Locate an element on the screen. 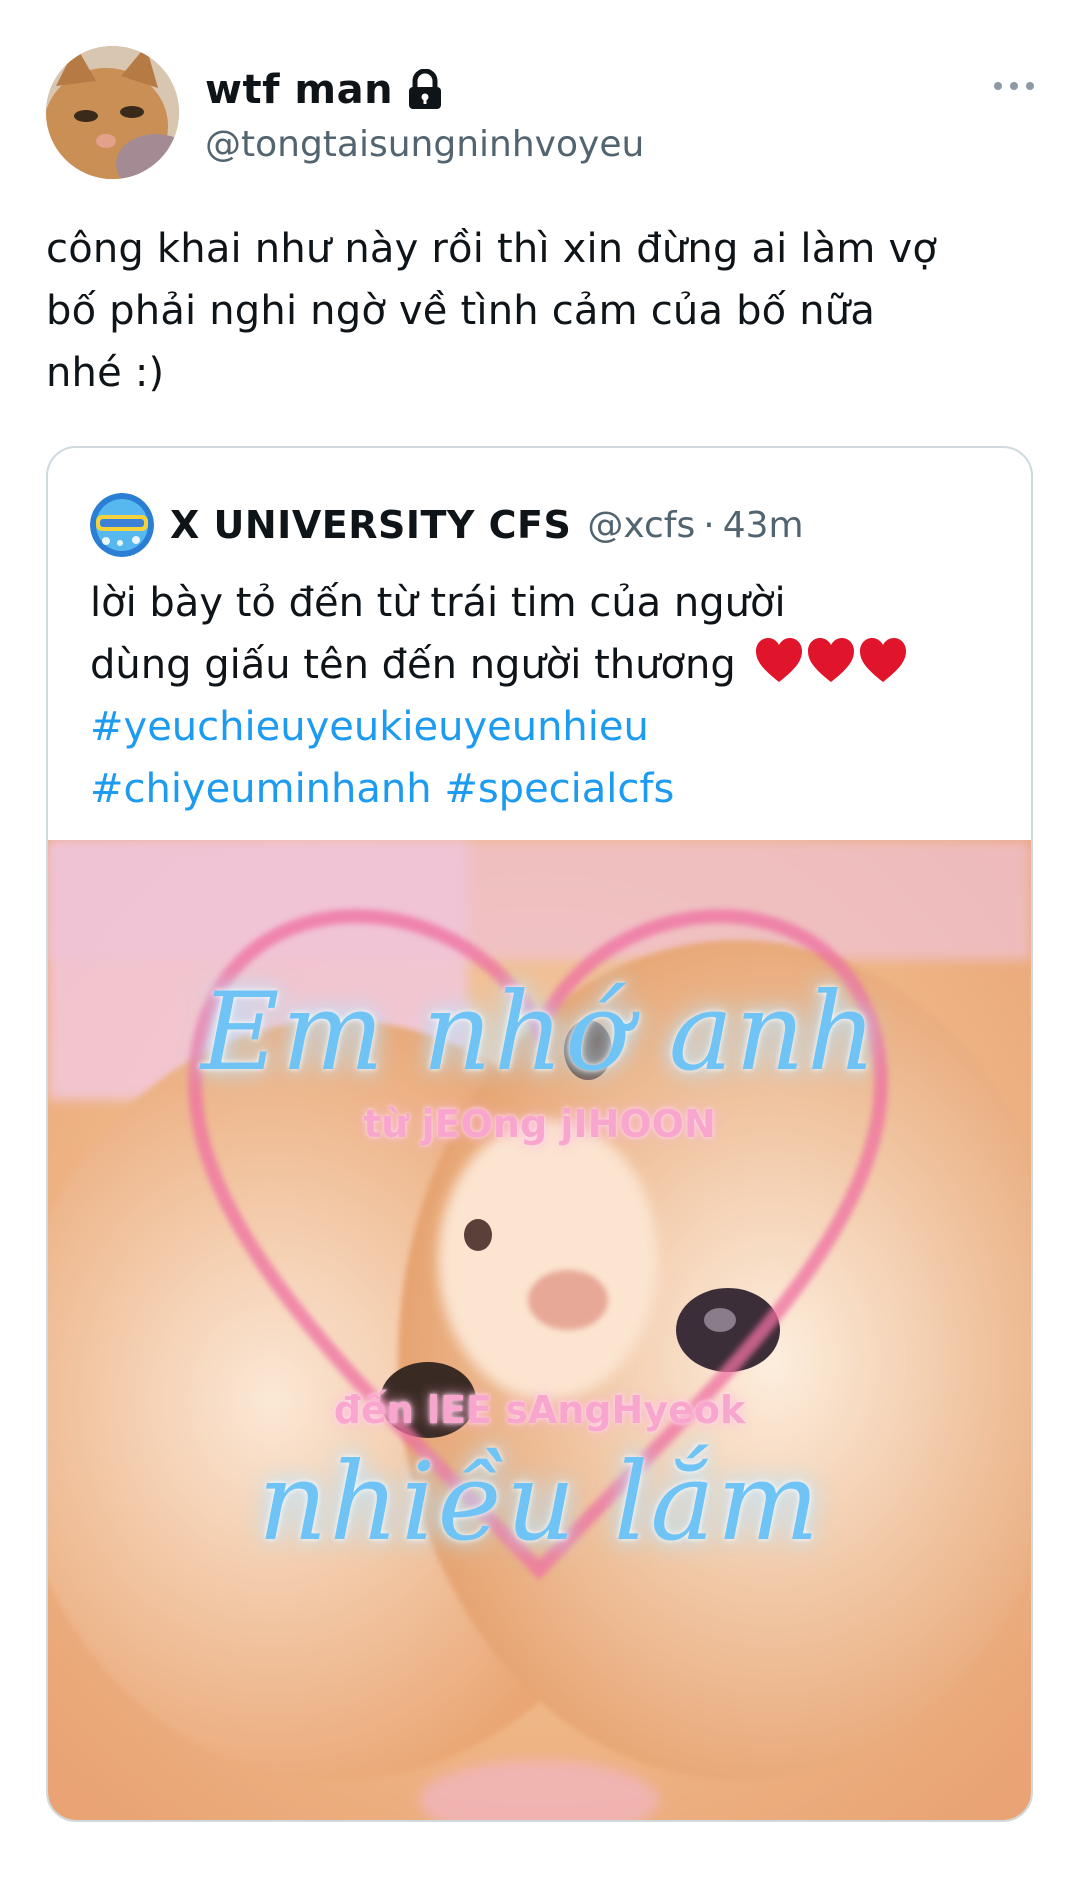  quoted-avatar is located at coordinates (122, 525).